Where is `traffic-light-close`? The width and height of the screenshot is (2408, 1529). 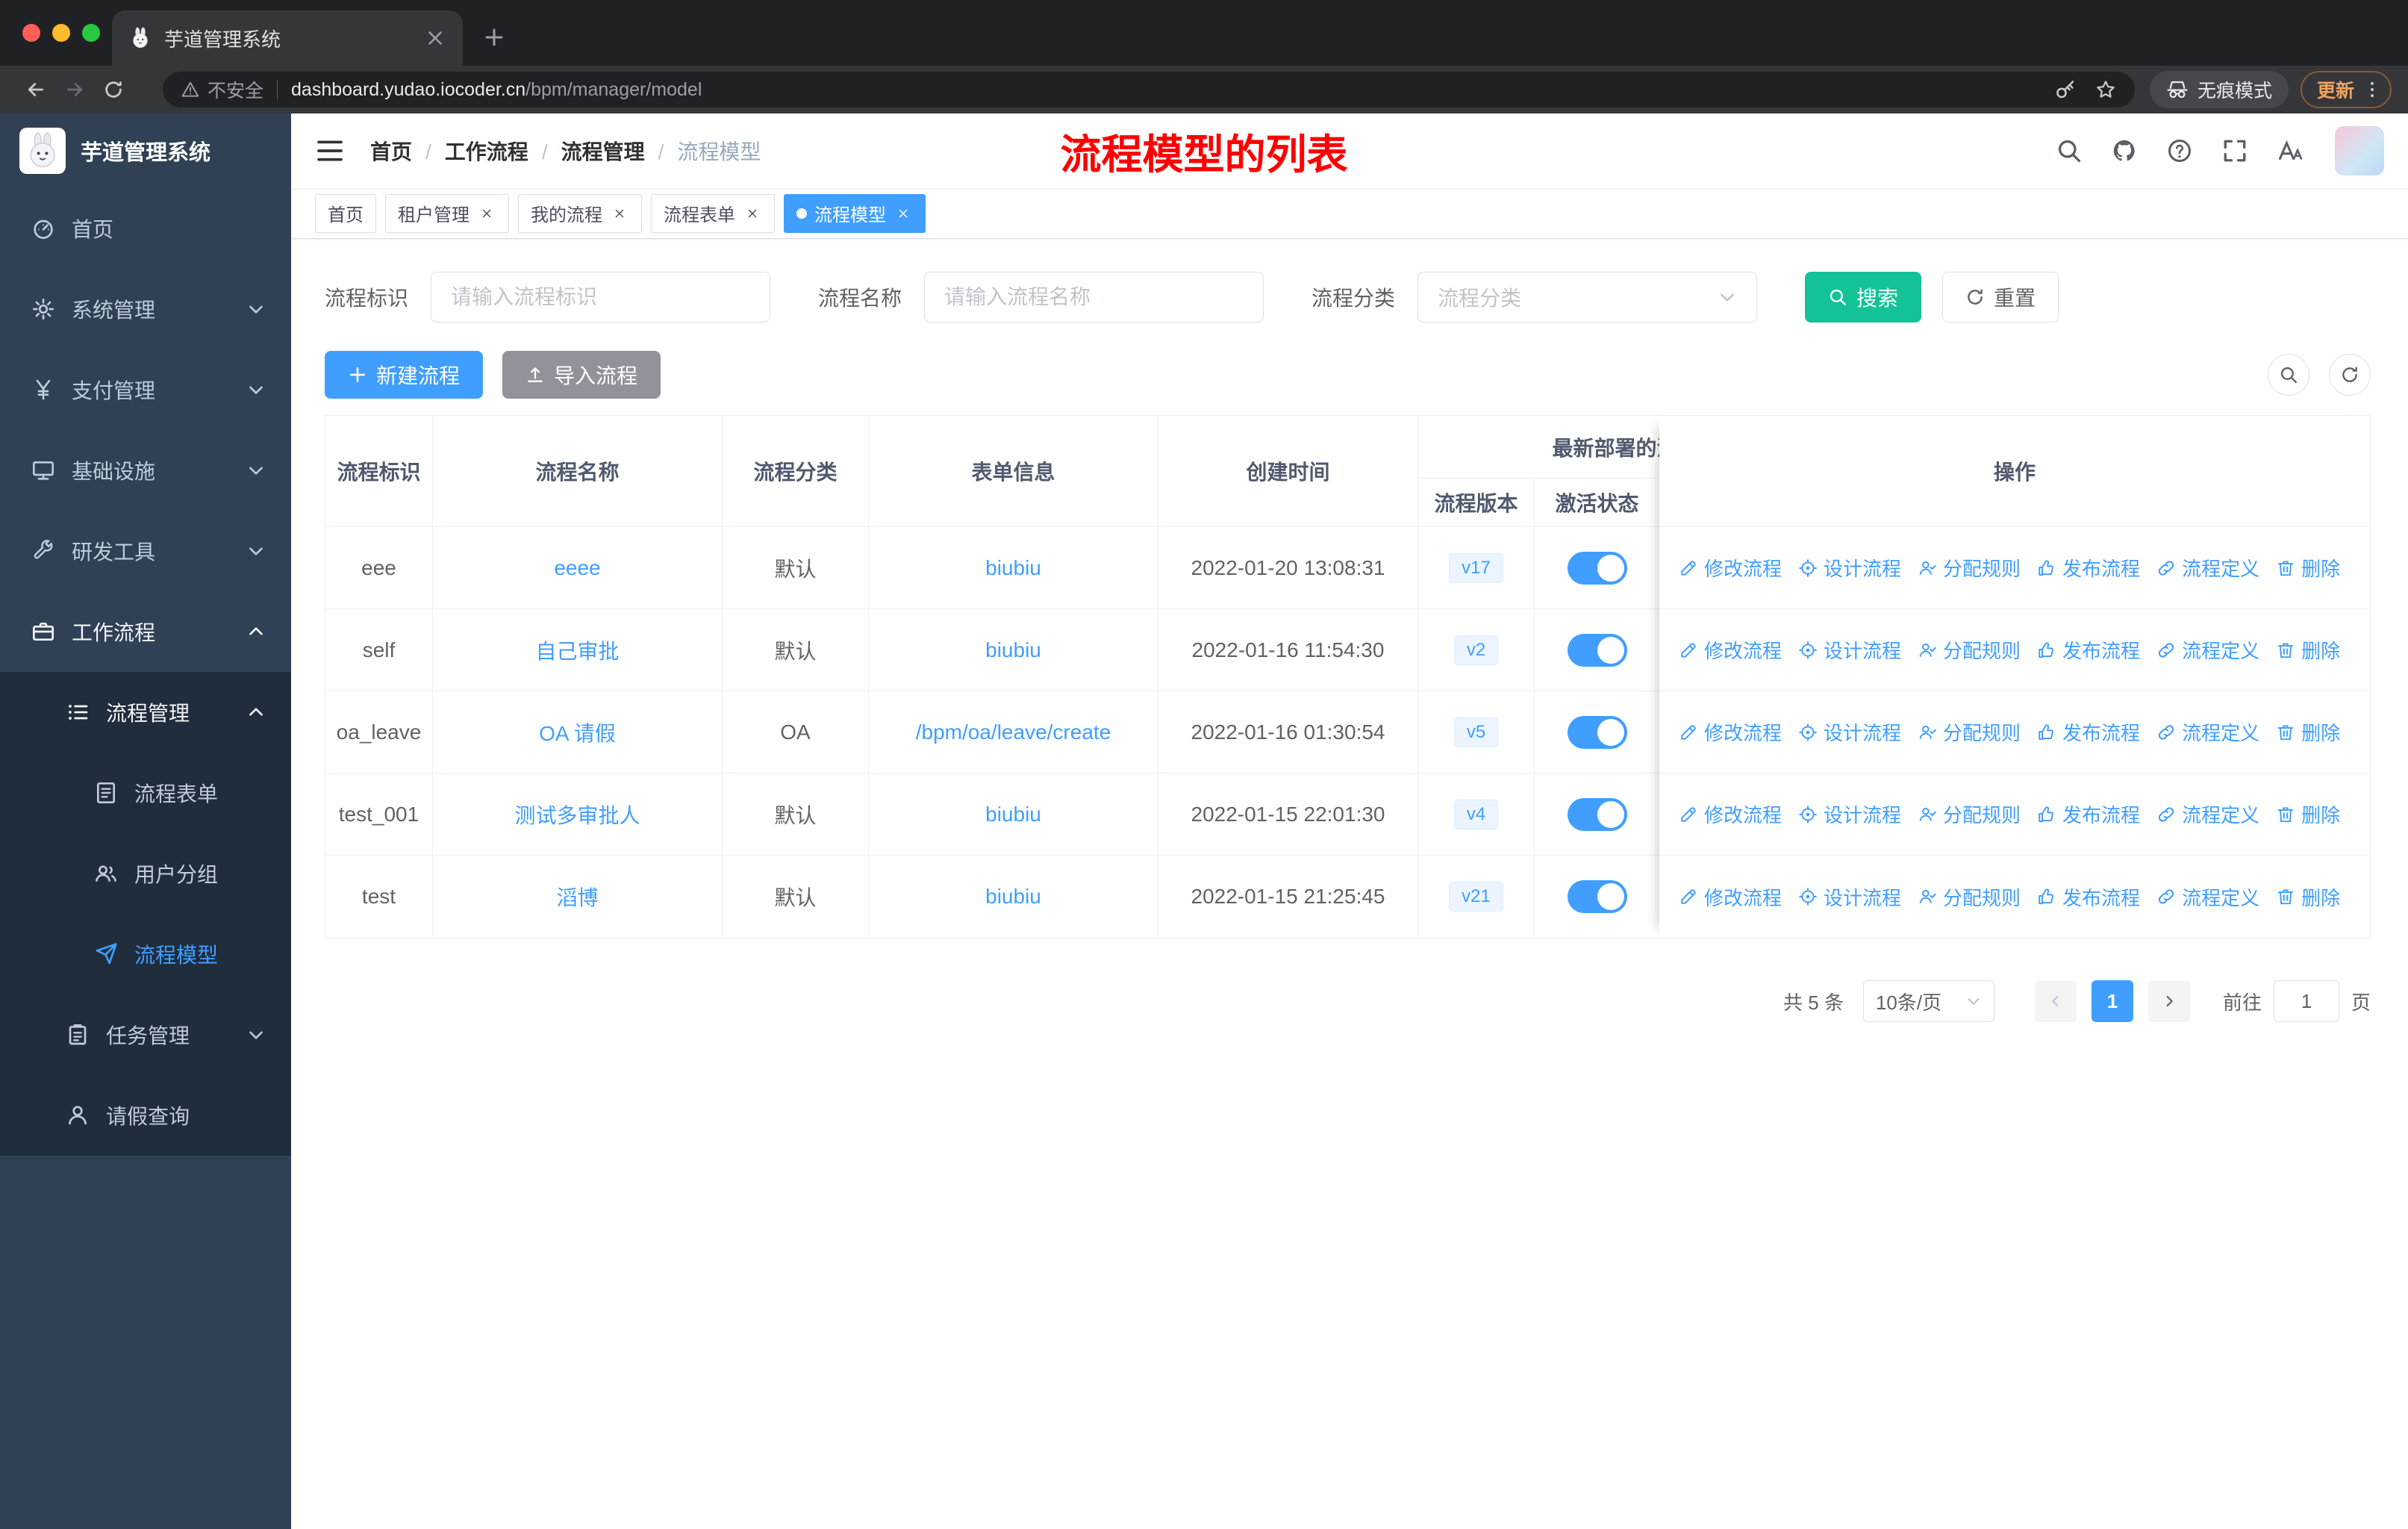
traffic-light-close is located at coordinates (31, 33).